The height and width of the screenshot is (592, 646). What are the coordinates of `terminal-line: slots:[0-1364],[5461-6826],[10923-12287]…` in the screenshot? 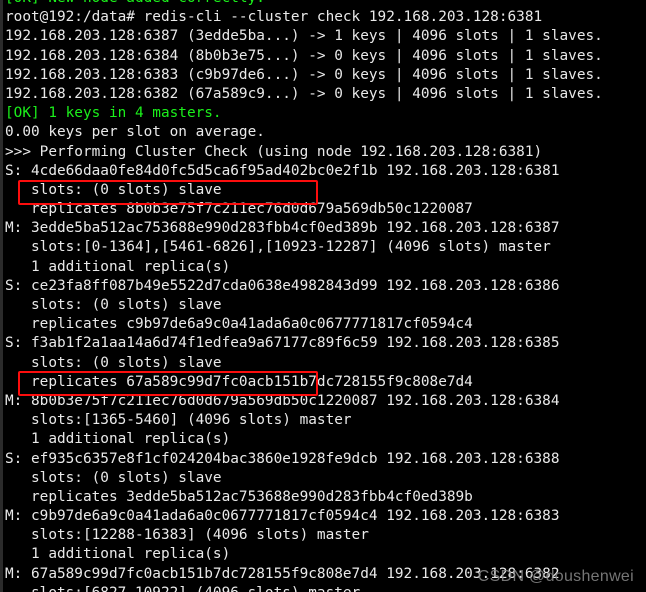 It's located at (278, 247).